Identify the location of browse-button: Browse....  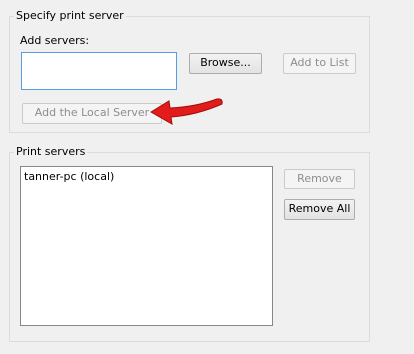
(225, 63).